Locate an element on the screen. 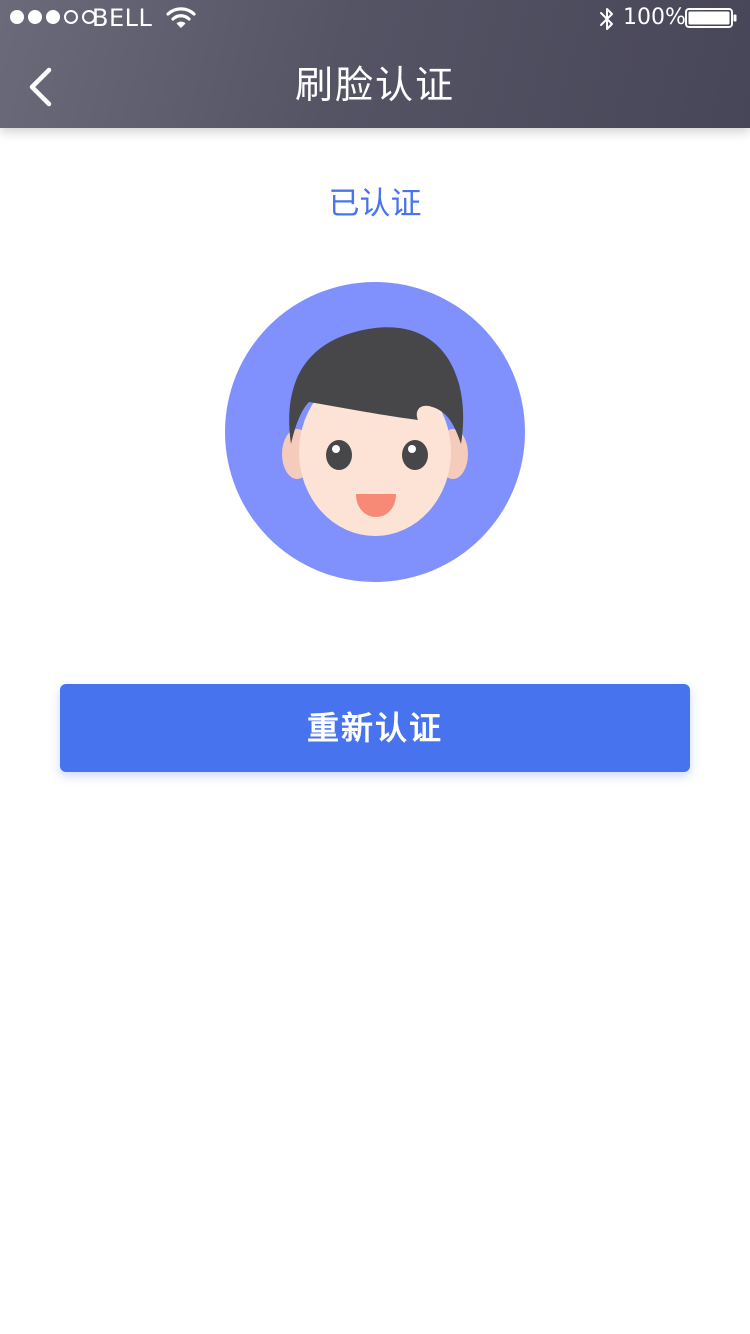  avatar-eye-highlight-right is located at coordinates (412, 449).